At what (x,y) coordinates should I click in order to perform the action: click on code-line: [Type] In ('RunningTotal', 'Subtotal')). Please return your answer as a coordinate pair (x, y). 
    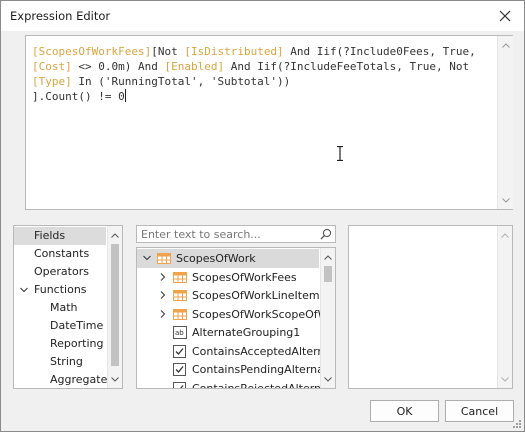
    Looking at the image, I should click on (263, 81).